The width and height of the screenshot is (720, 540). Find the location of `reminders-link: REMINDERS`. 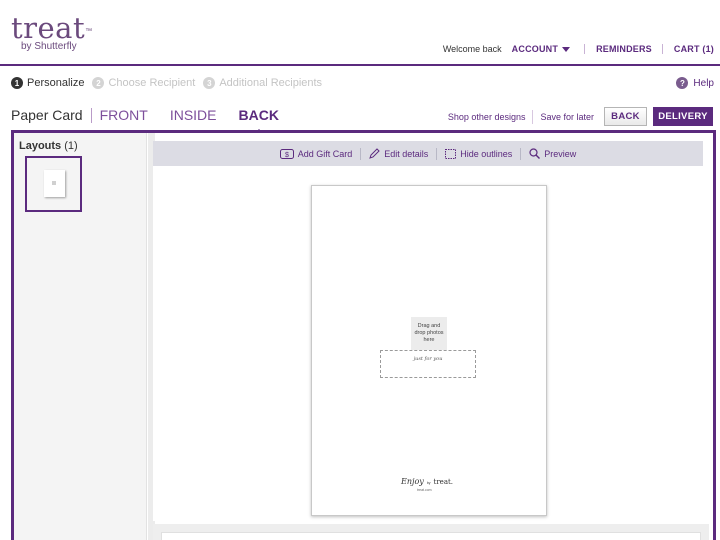

reminders-link: REMINDERS is located at coordinates (624, 49).